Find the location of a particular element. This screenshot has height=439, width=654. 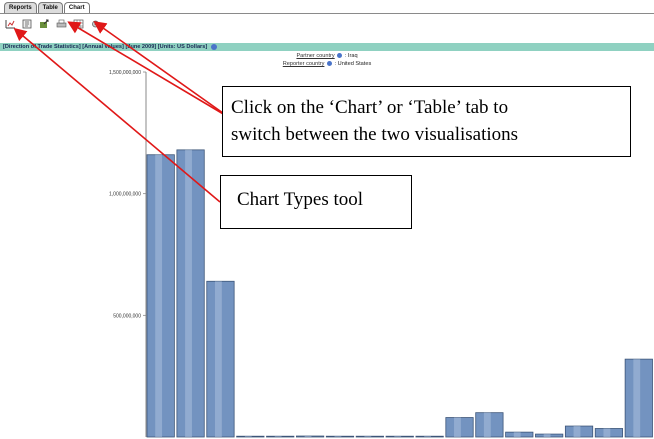

y-tick-label: 1,500,000,000 is located at coordinates (125, 73).